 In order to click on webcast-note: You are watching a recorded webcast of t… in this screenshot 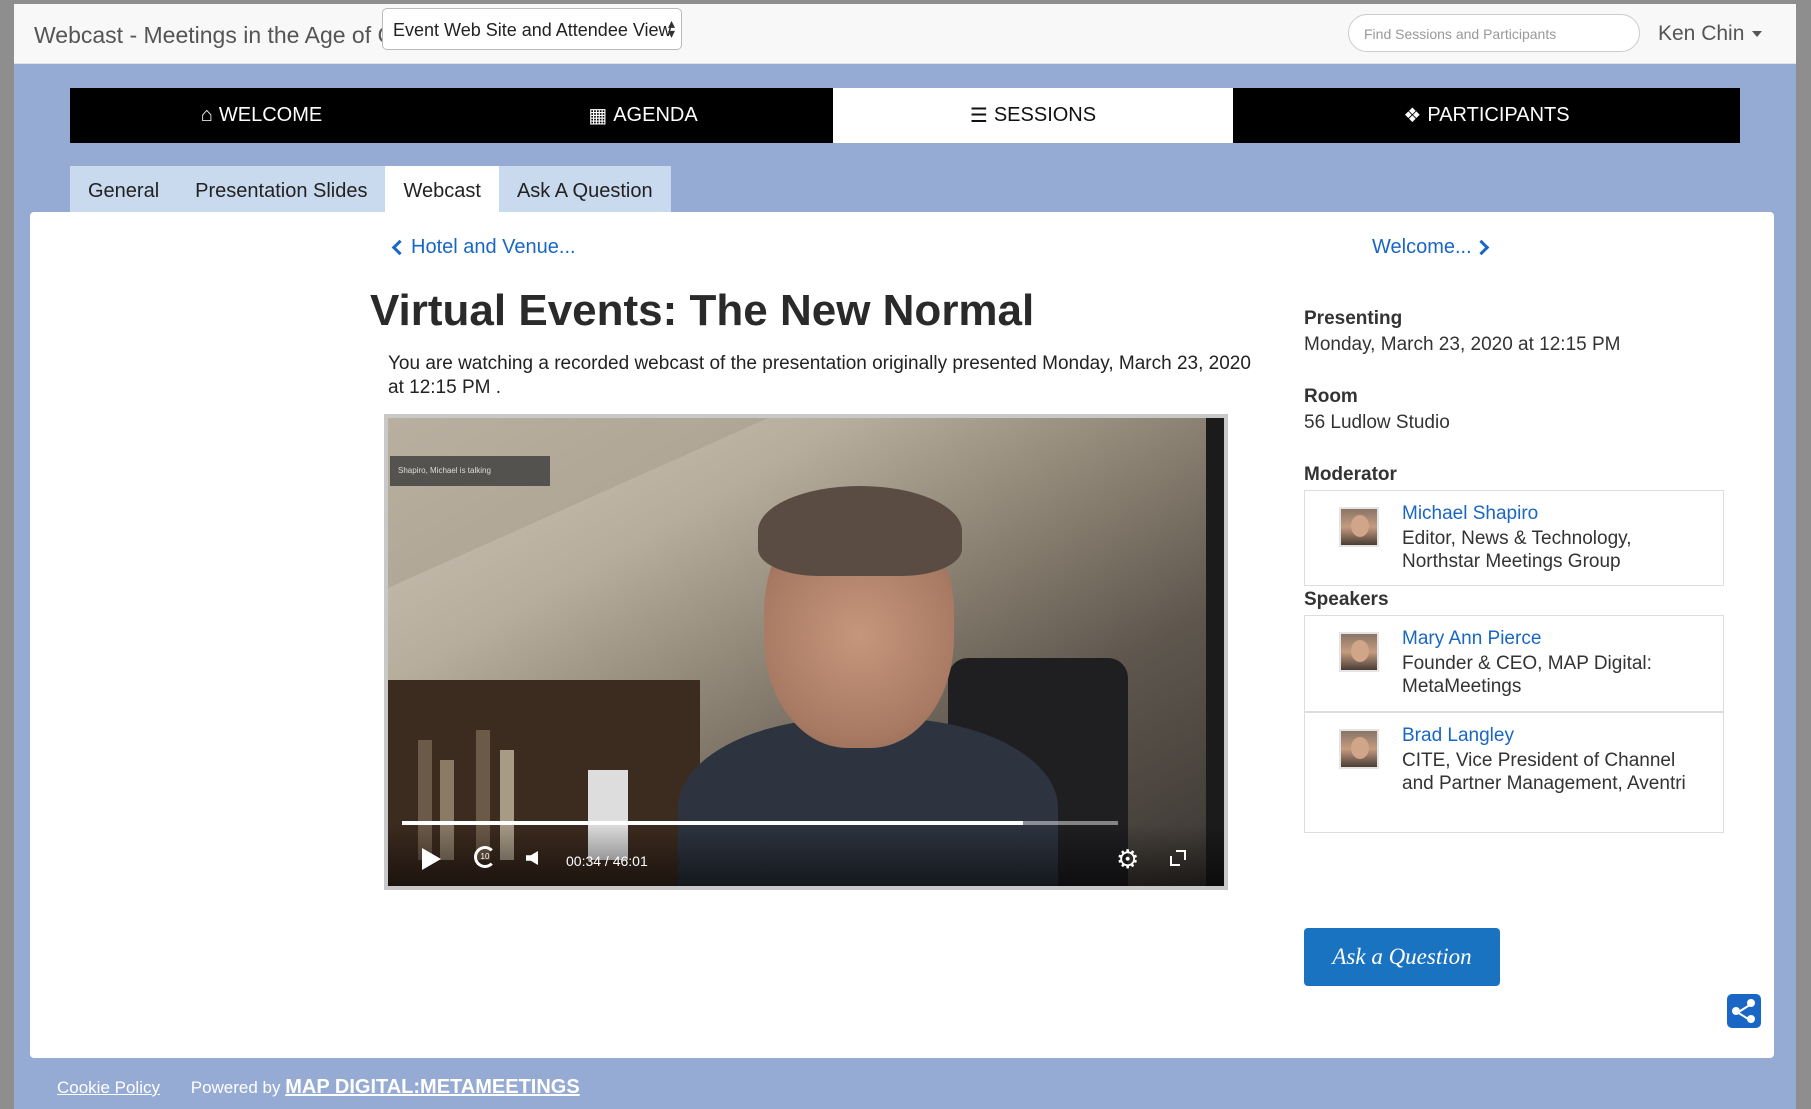, I will do `click(819, 375)`.